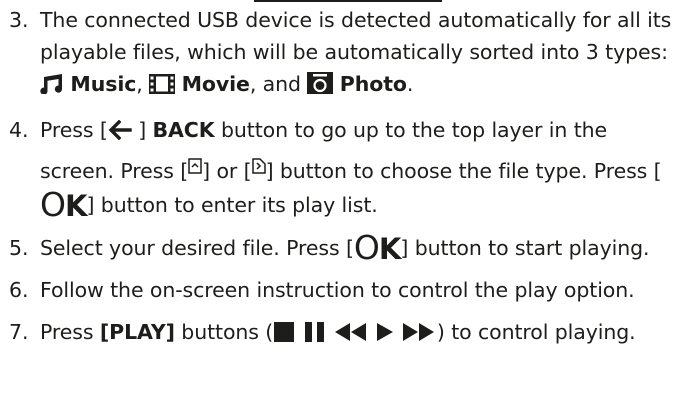  Describe the element at coordinates (19, 290) in the screenshot. I see `step-number: 6.` at that location.